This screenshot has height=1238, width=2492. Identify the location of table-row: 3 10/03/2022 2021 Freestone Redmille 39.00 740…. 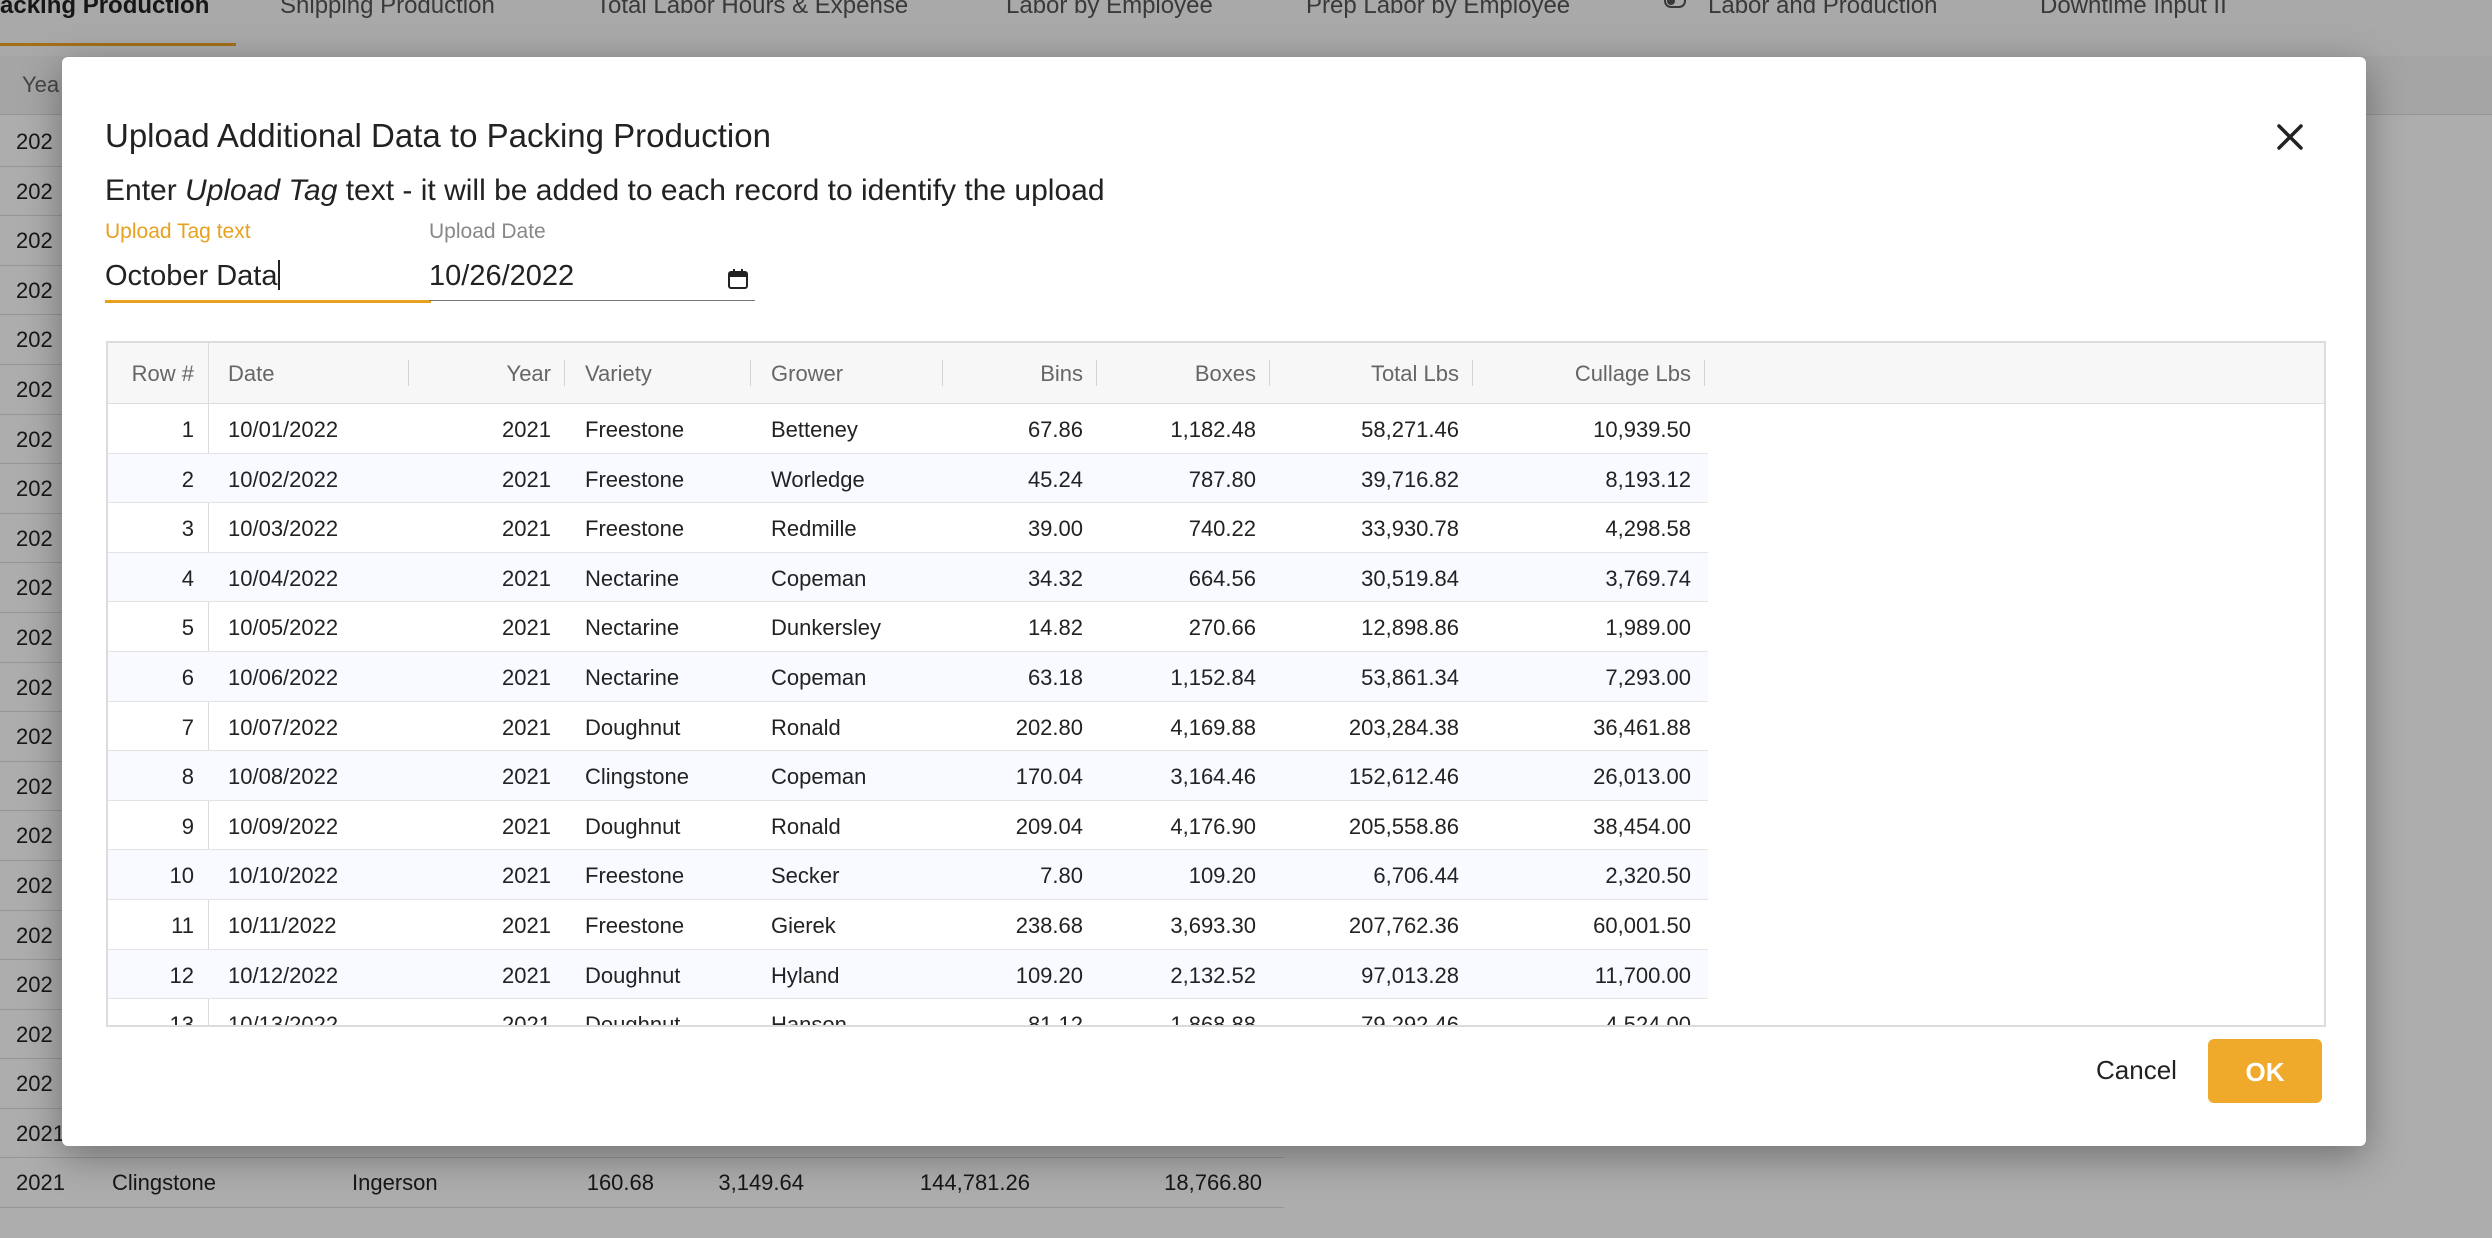
(908, 528).